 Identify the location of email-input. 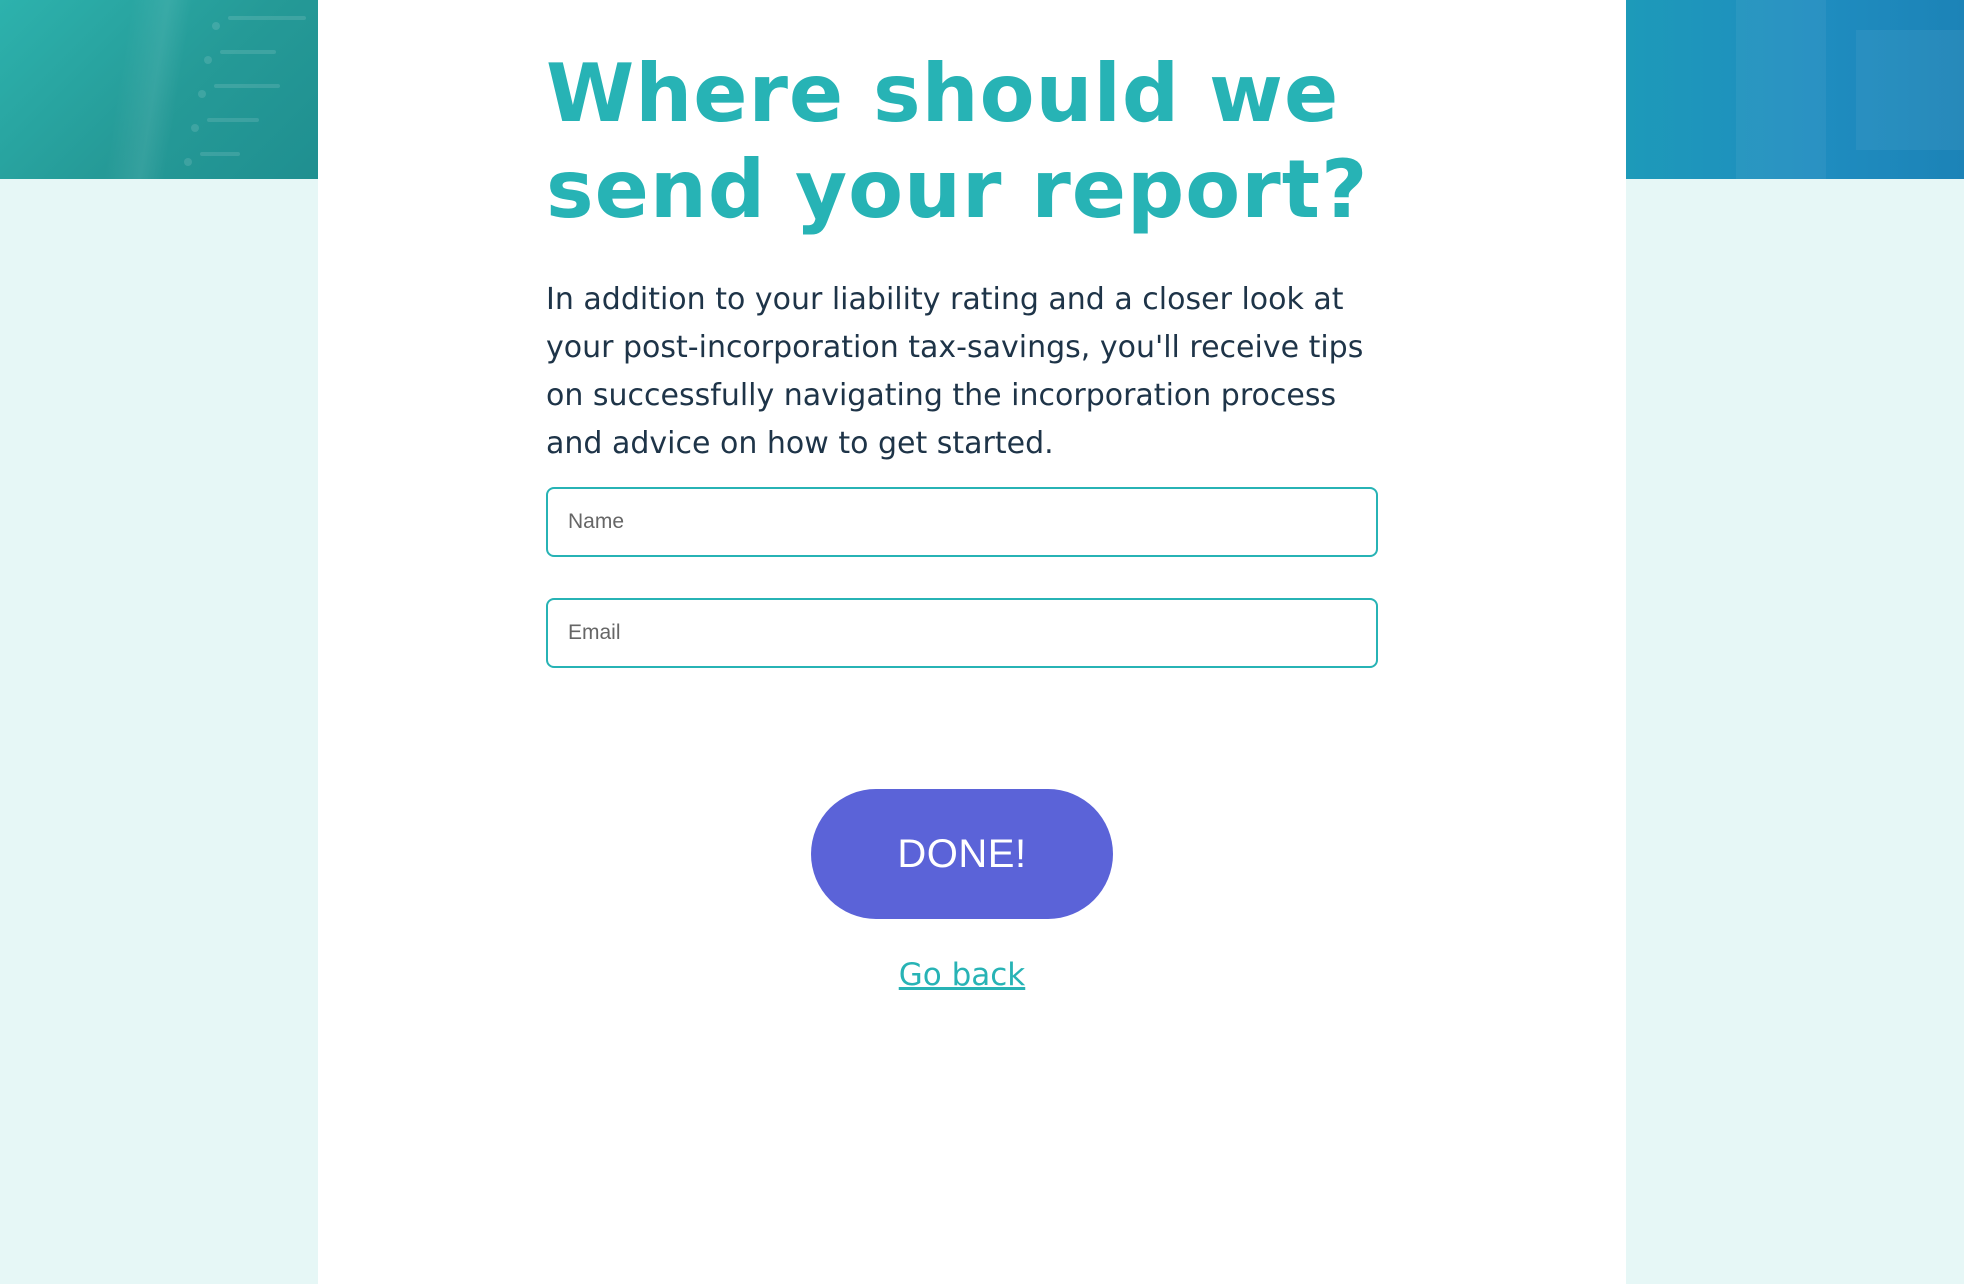
(962, 633).